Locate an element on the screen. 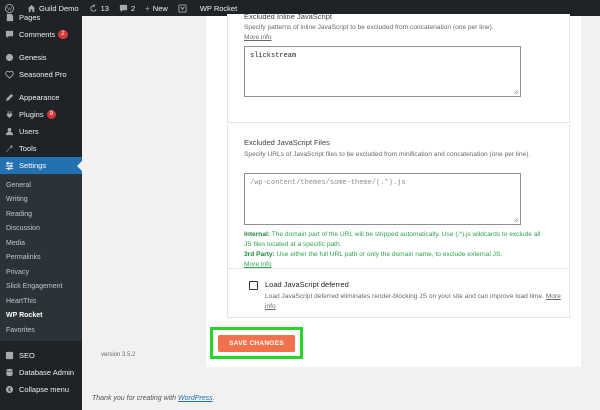  yoast-icon is located at coordinates (182, 8).